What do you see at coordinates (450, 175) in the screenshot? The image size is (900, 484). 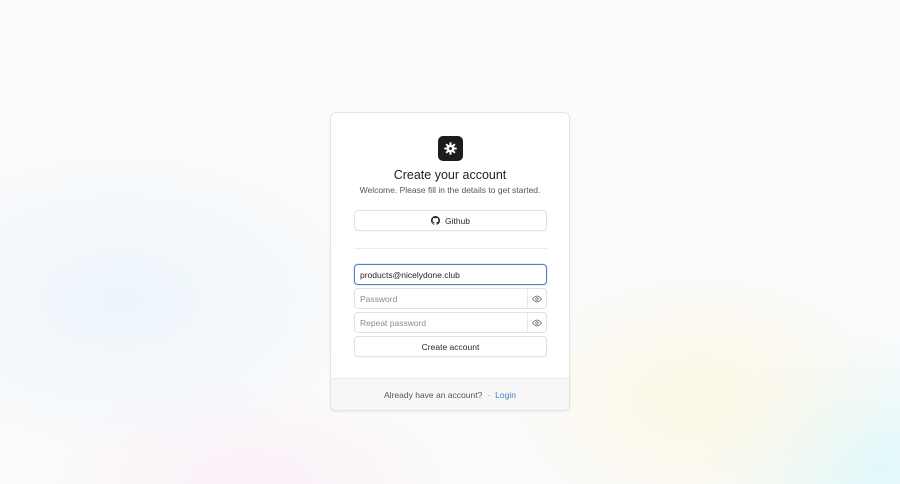 I see `page-title: Create your account` at bounding box center [450, 175].